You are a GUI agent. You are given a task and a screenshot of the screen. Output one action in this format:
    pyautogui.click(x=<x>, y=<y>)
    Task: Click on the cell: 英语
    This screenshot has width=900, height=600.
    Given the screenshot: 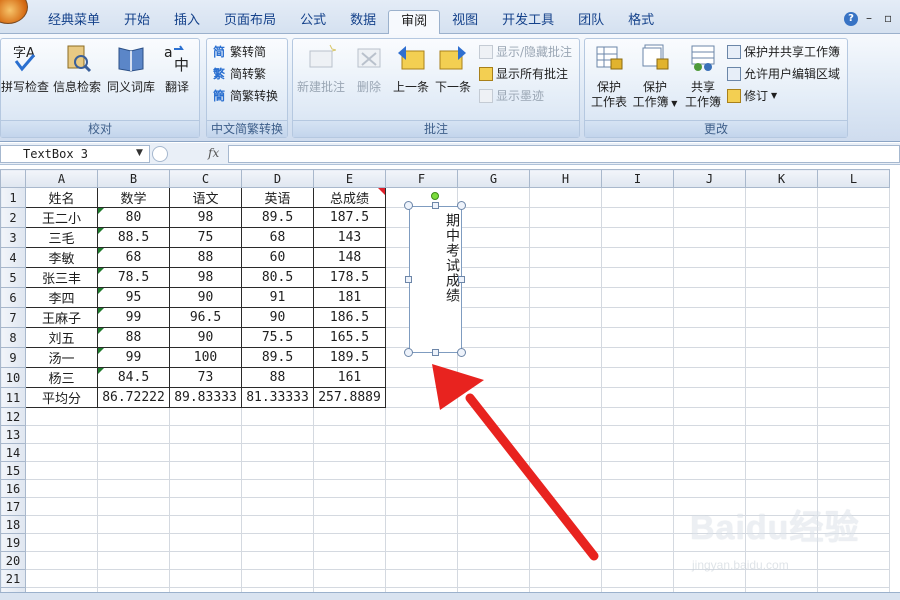 What is the action you would take?
    pyautogui.click(x=277, y=197)
    